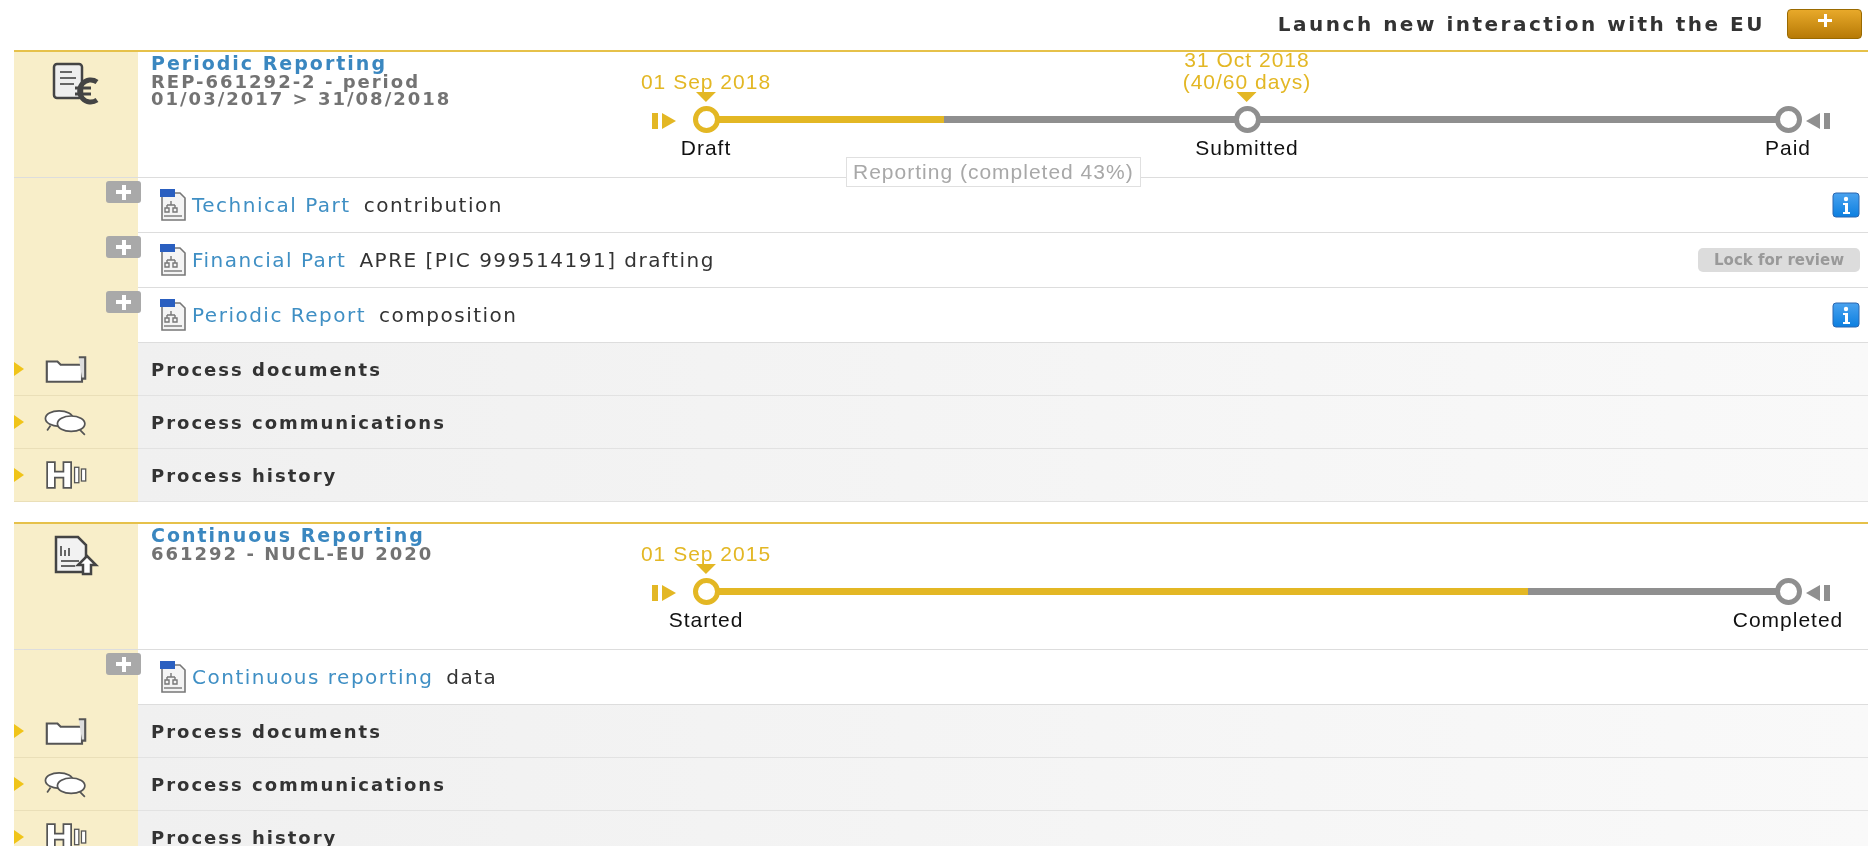 The width and height of the screenshot is (1870, 846). I want to click on tooltip: Reporting (completed 43%), so click(993, 172).